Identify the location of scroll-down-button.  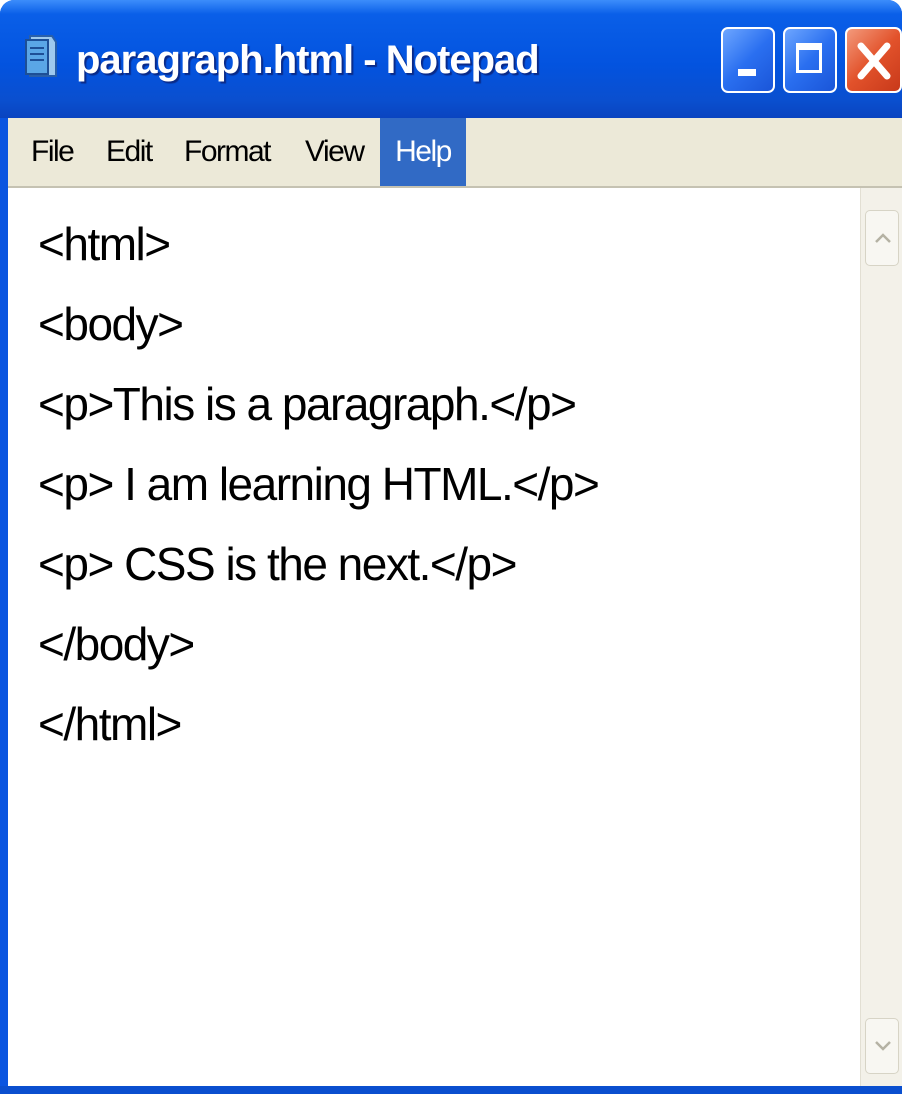
(882, 1046).